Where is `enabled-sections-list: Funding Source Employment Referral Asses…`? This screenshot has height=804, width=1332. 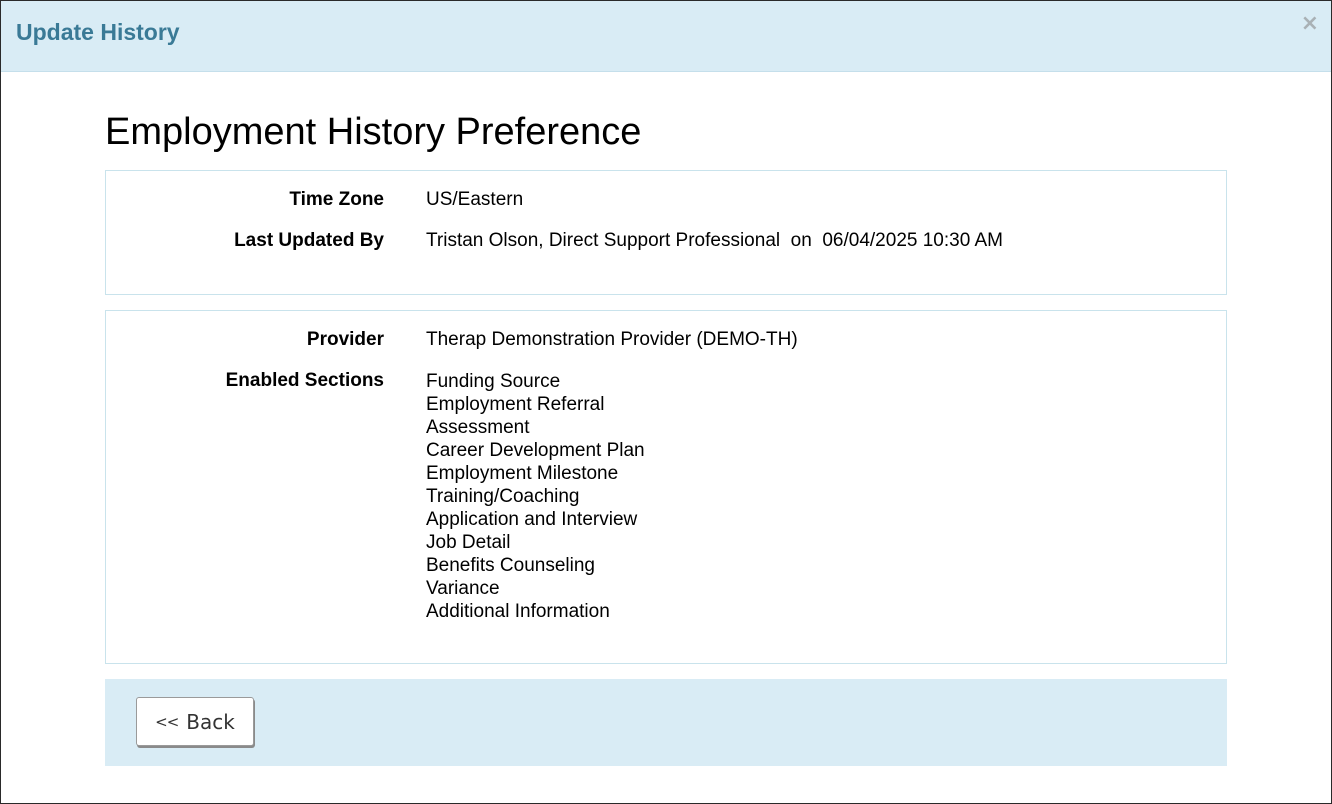 enabled-sections-list: Funding Source Employment Referral Asses… is located at coordinates (535, 496).